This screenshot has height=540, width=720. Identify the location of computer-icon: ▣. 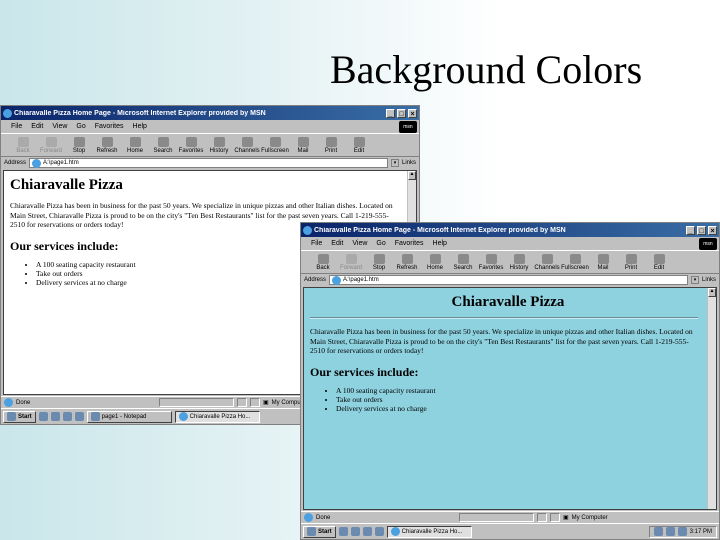
(266, 403).